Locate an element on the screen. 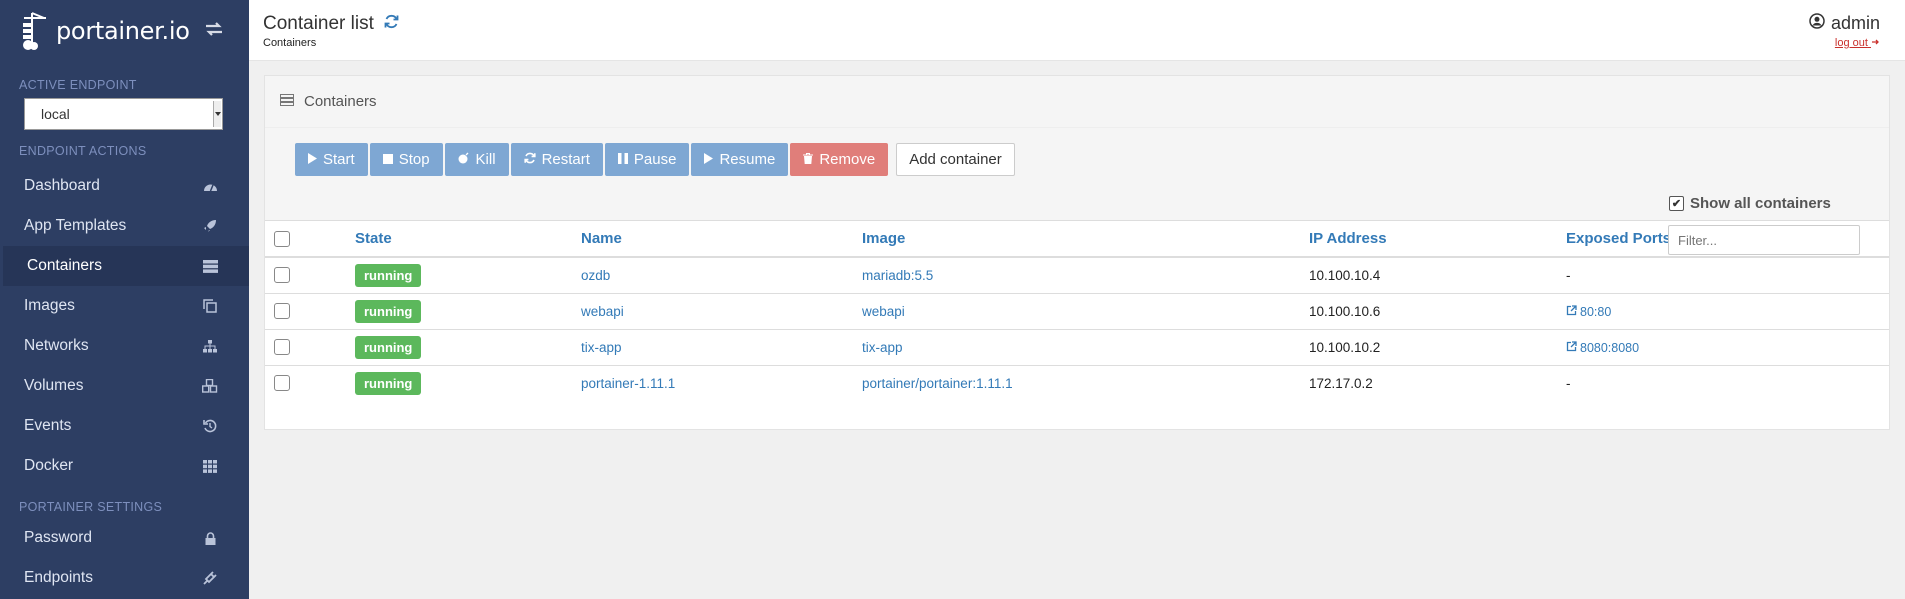  sidebar-item-label: App Templates is located at coordinates (75, 225).